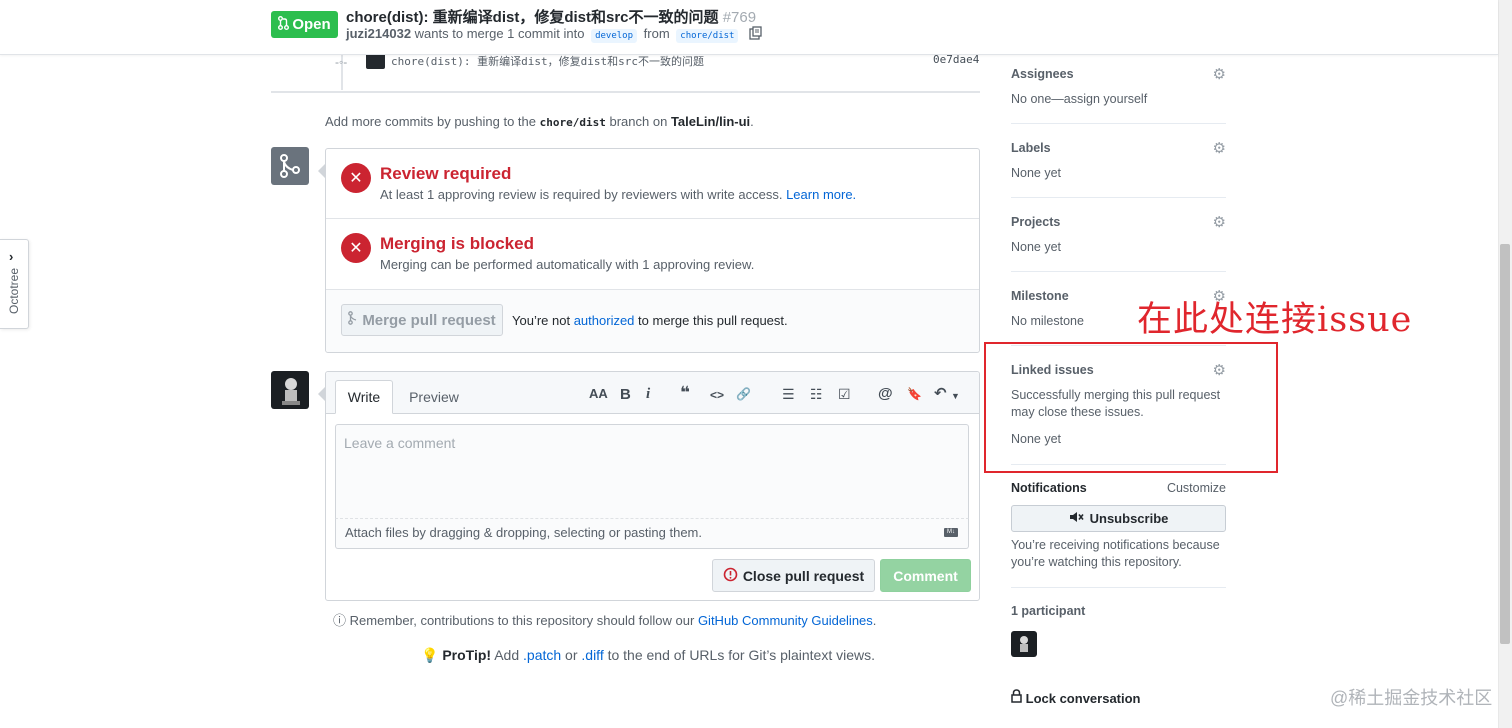  I want to click on lock-conversation-link: Lock conversation, so click(1076, 697).